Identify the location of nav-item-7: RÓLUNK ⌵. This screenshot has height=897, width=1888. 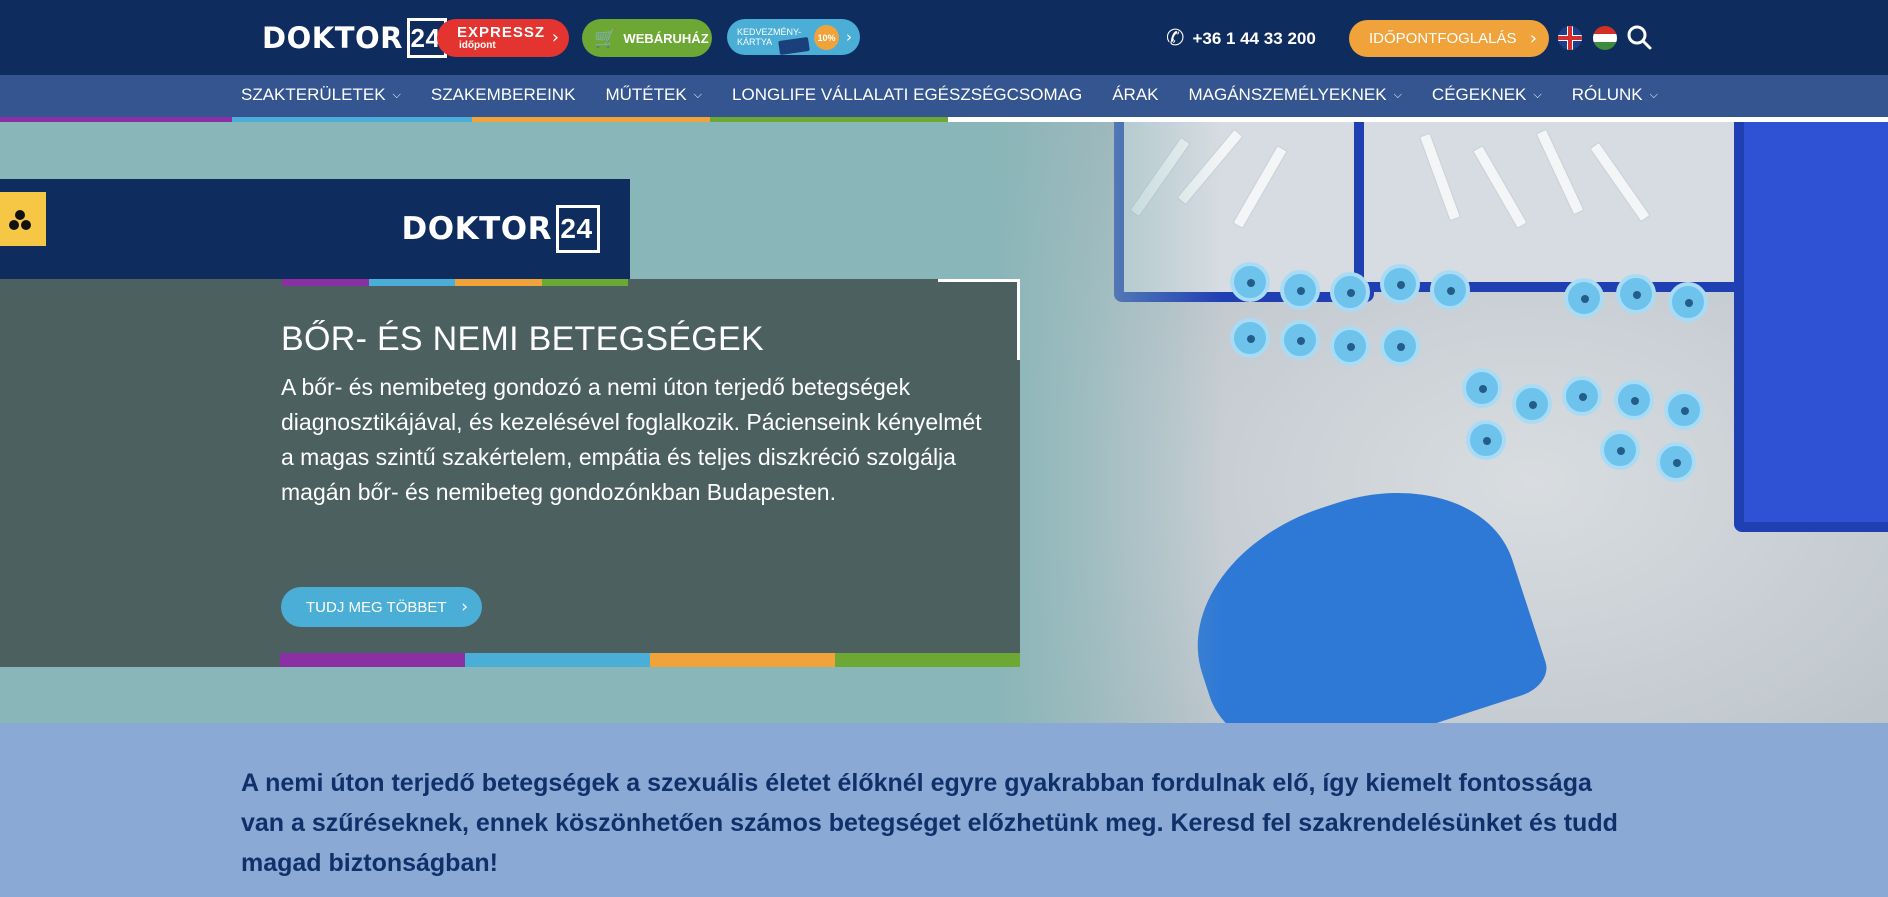
(1615, 95).